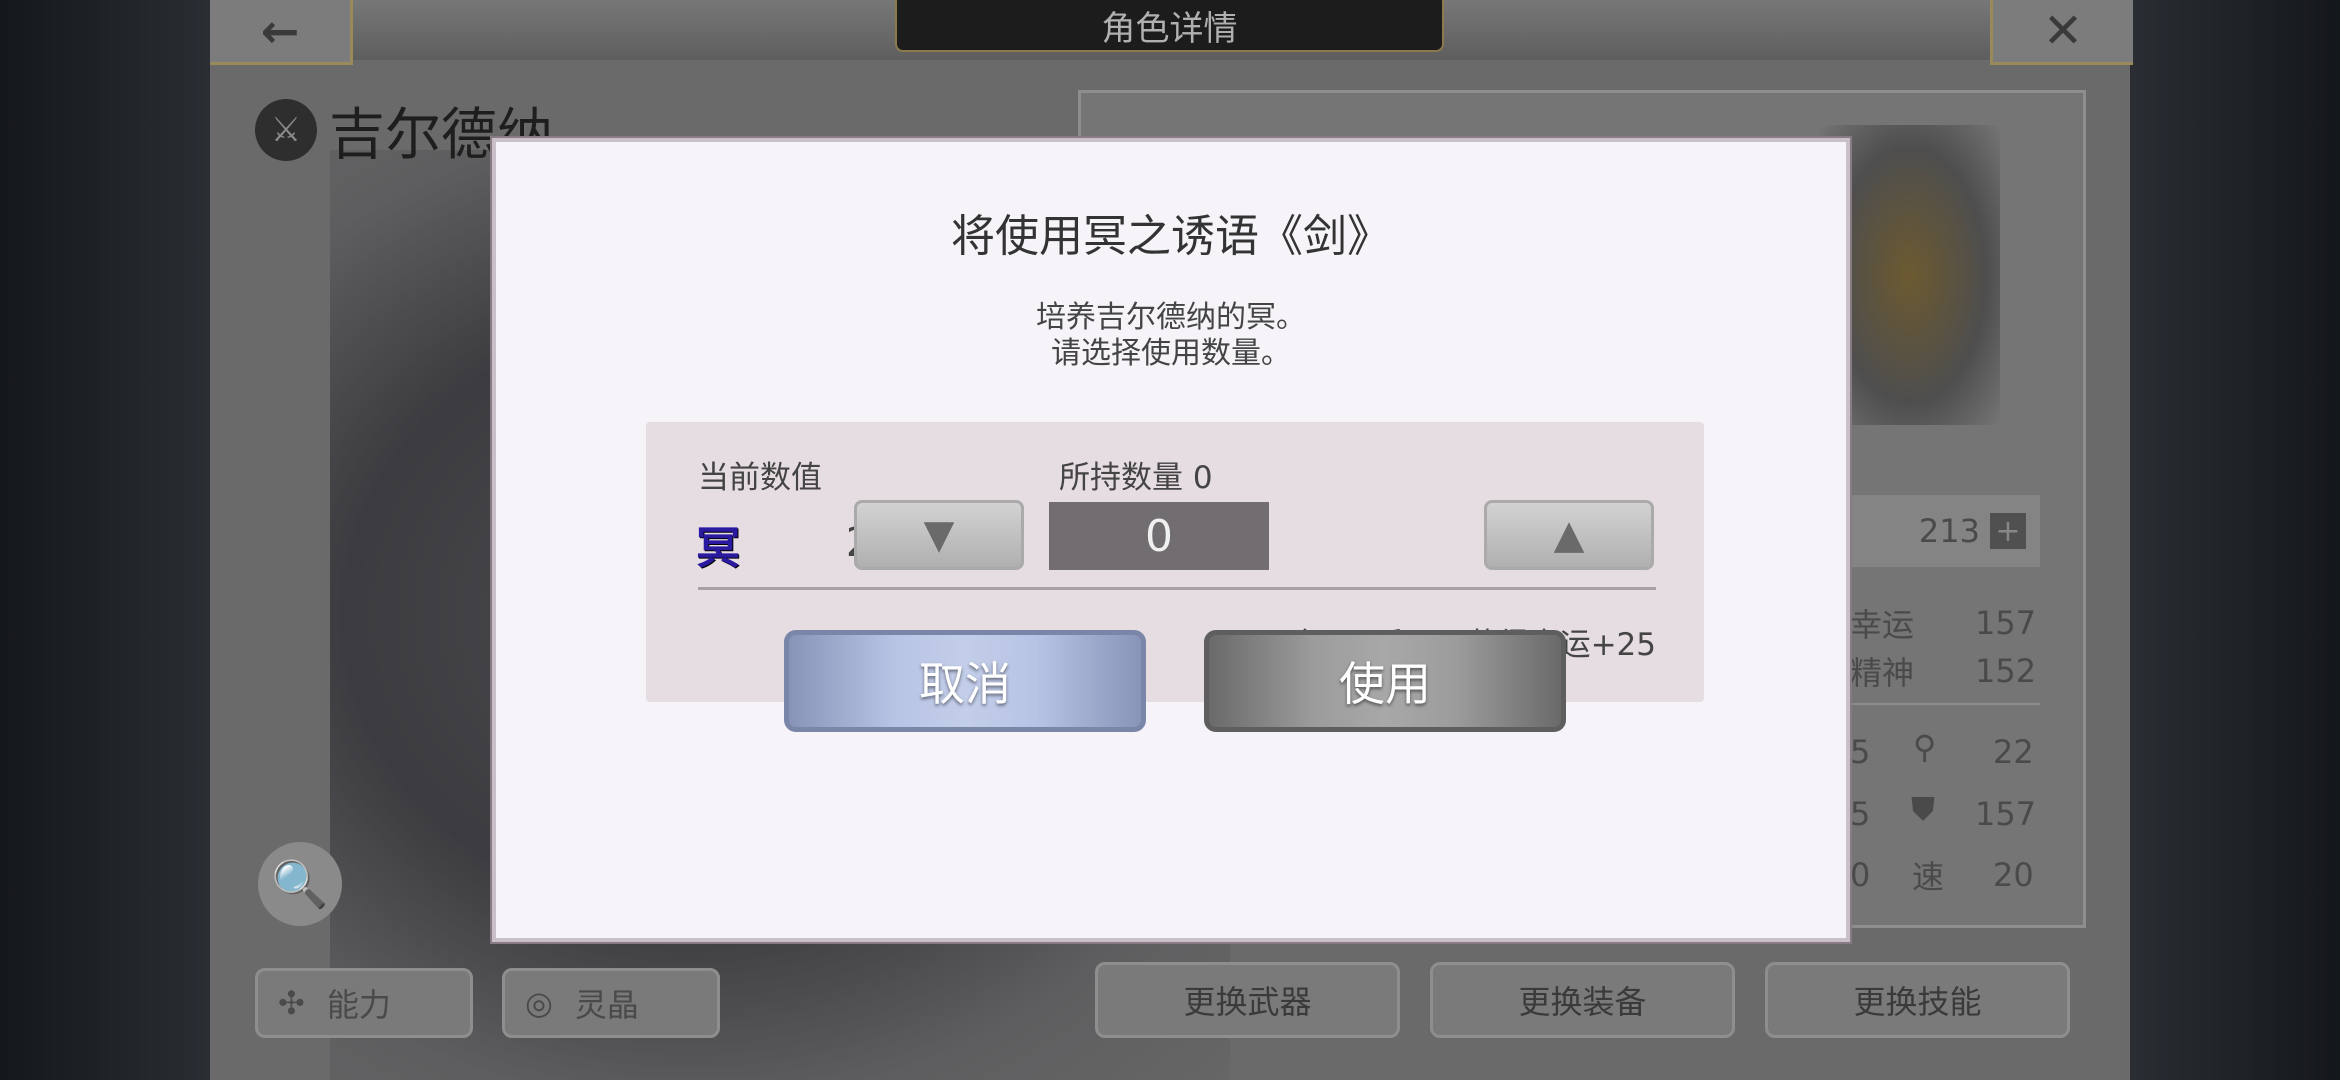 Image resolution: width=2340 pixels, height=1080 pixels. I want to click on tab-spirit-crystal: ◎ 灵晶, so click(611, 1003).